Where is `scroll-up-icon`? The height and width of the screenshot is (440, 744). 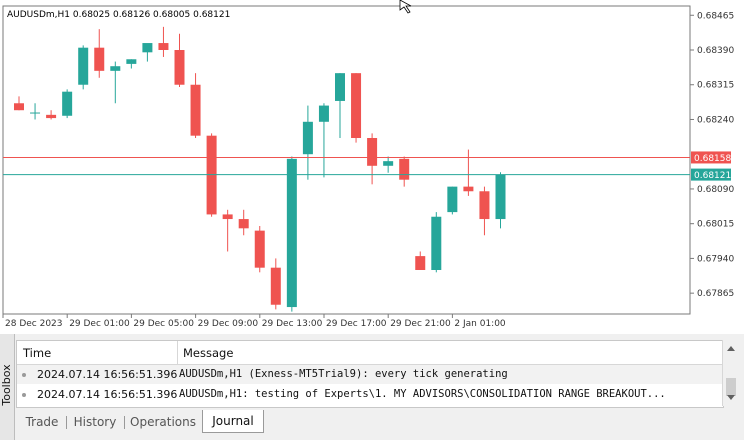
scroll-up-icon is located at coordinates (731, 348).